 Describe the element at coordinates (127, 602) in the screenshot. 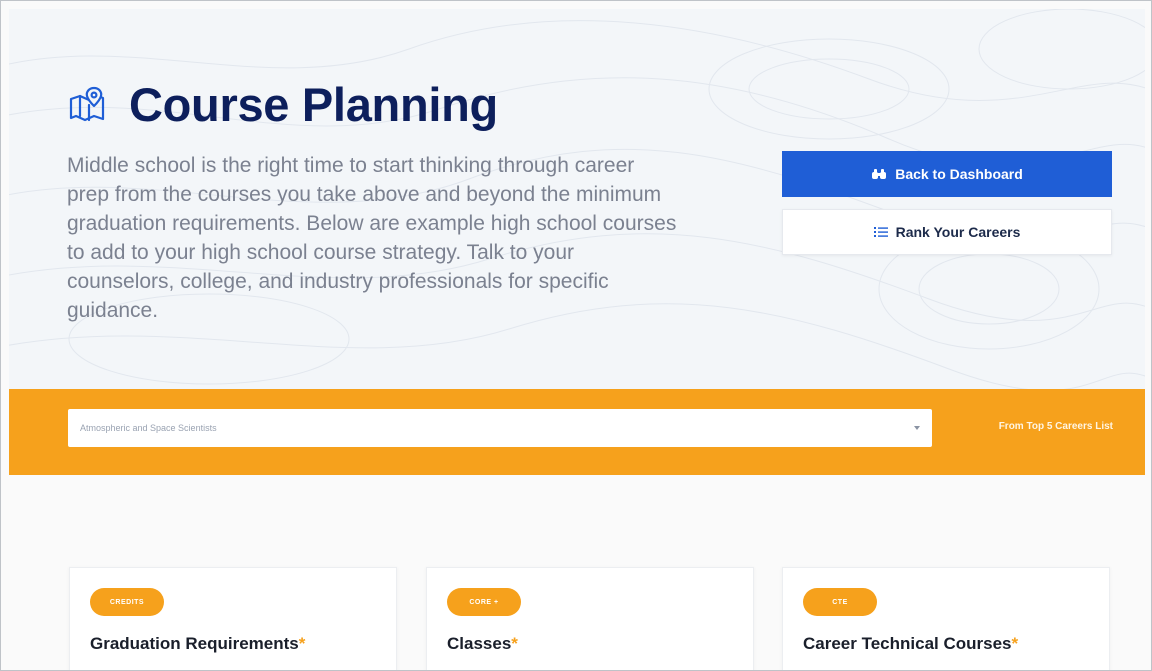

I see `card-badge: CREDITS` at that location.